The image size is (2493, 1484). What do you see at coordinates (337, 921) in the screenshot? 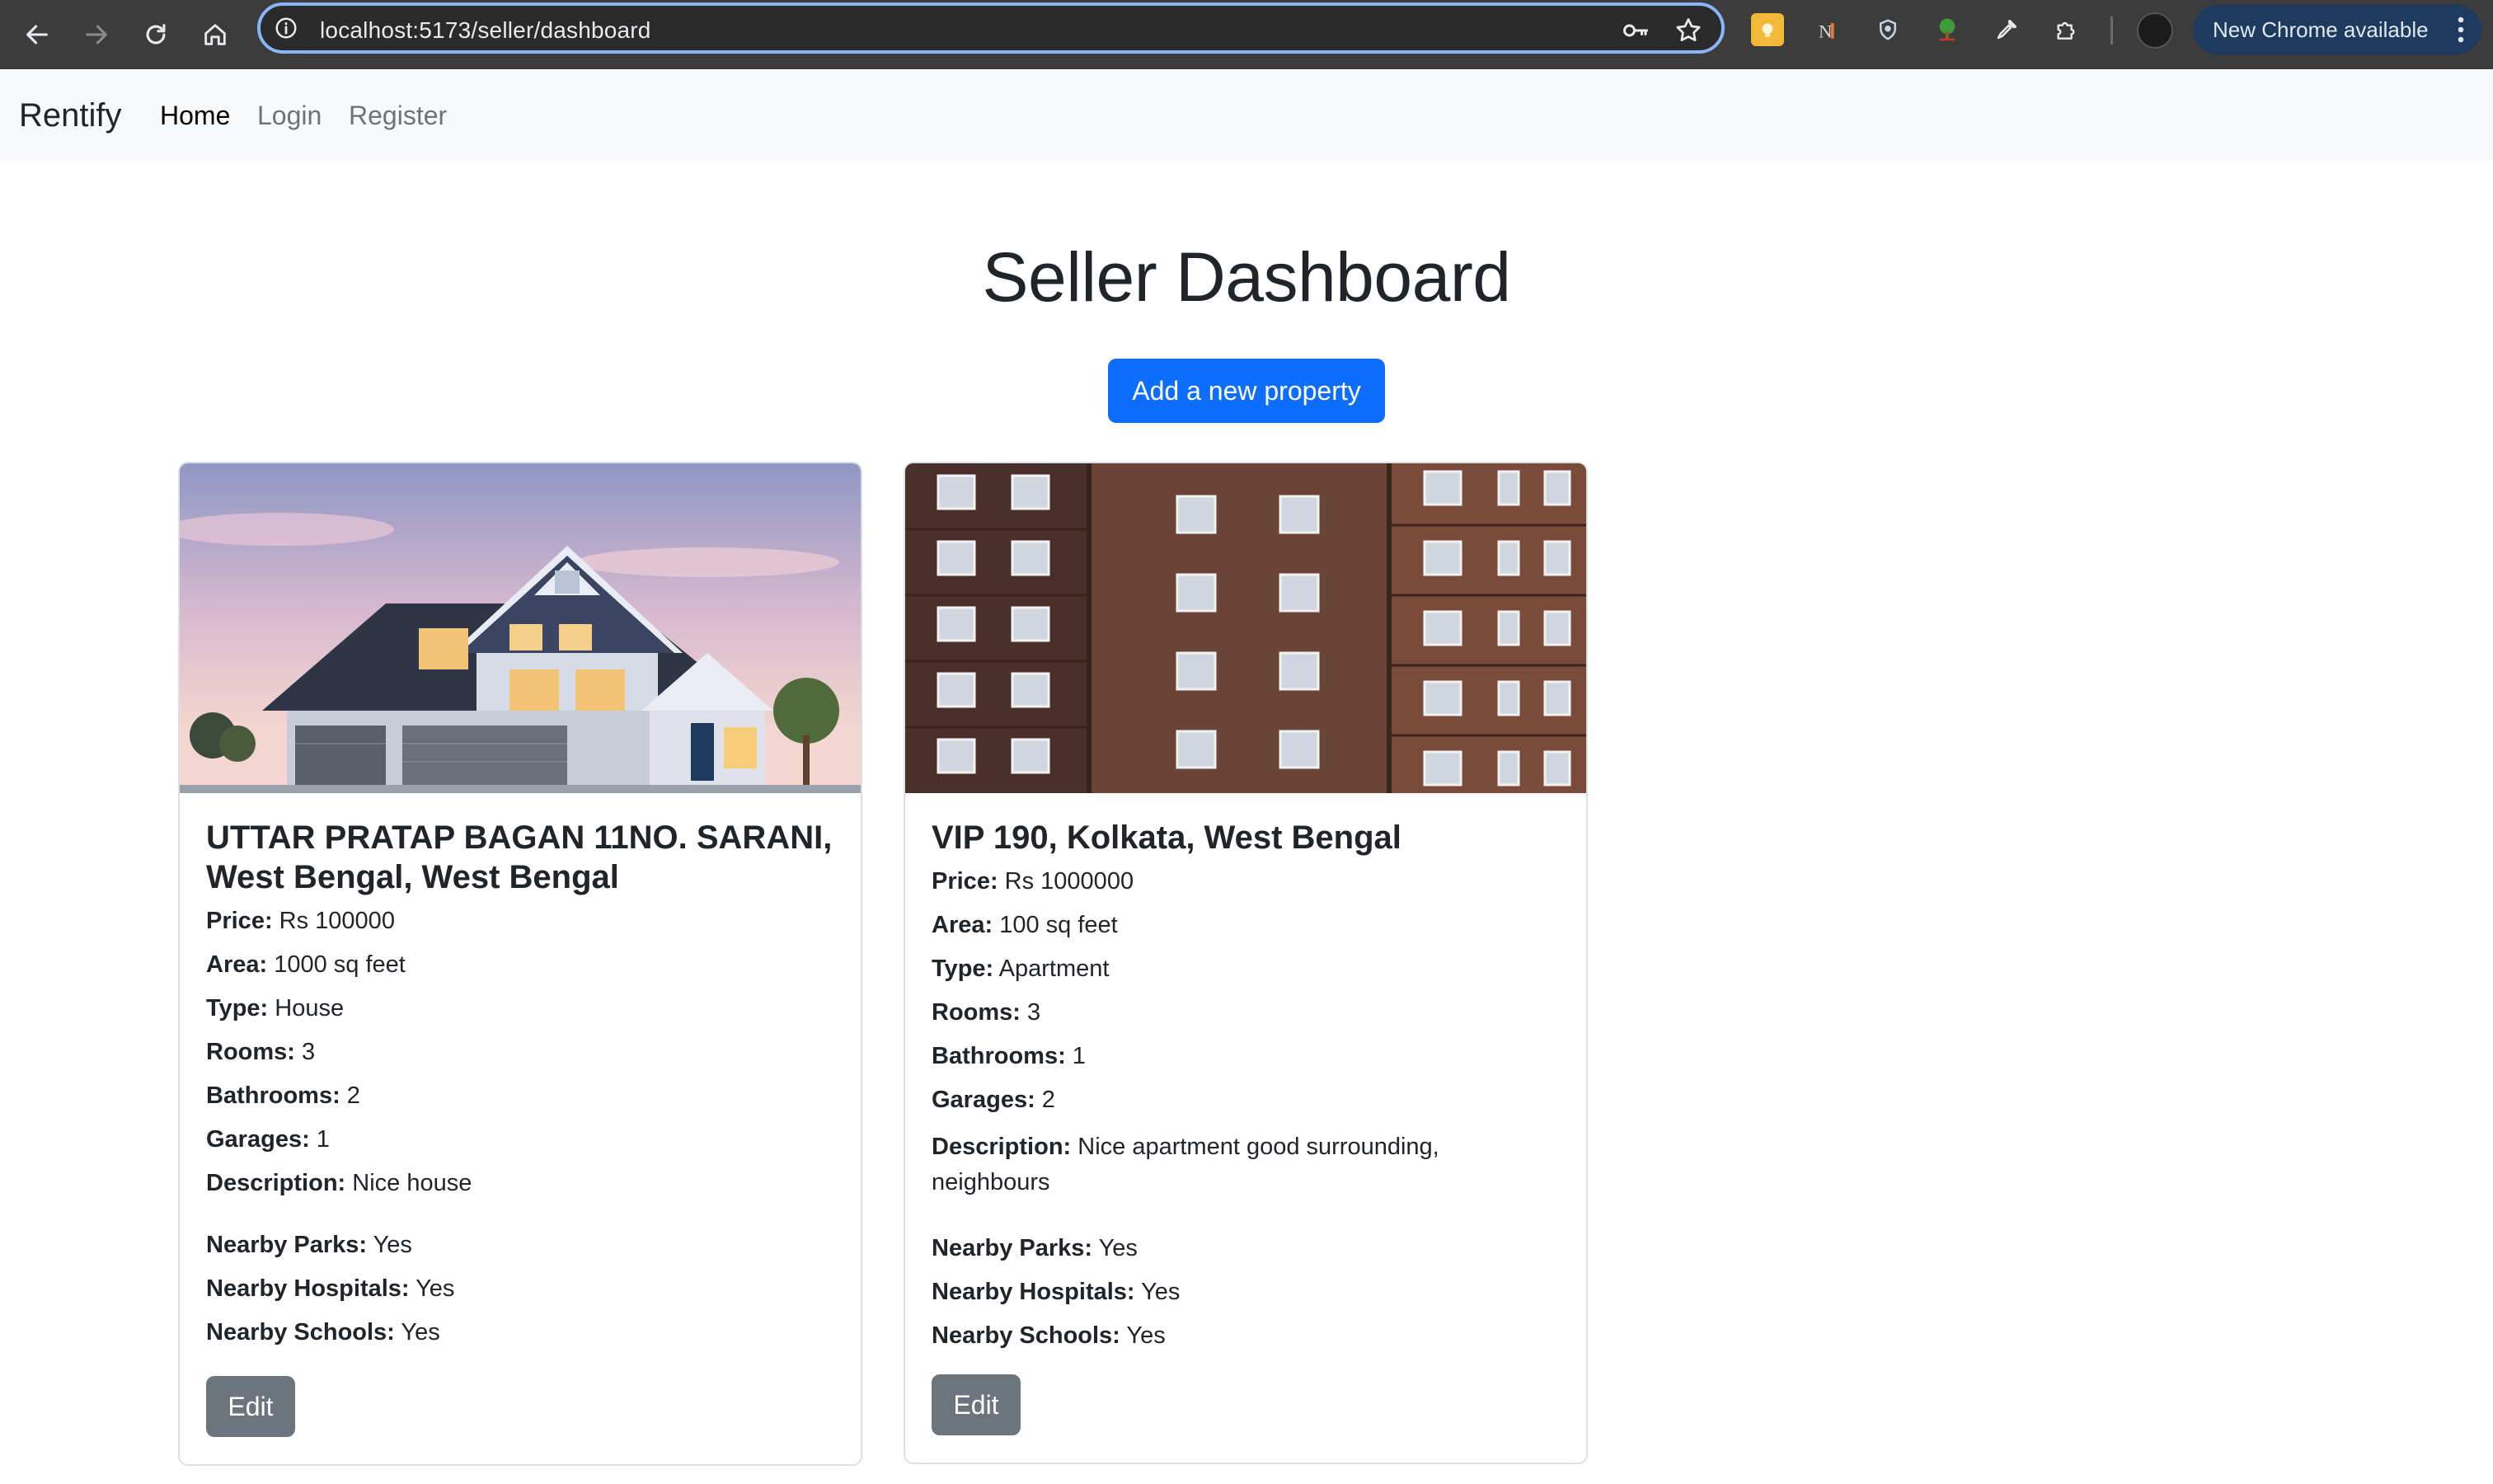
I see `price-value: Rs 100000` at bounding box center [337, 921].